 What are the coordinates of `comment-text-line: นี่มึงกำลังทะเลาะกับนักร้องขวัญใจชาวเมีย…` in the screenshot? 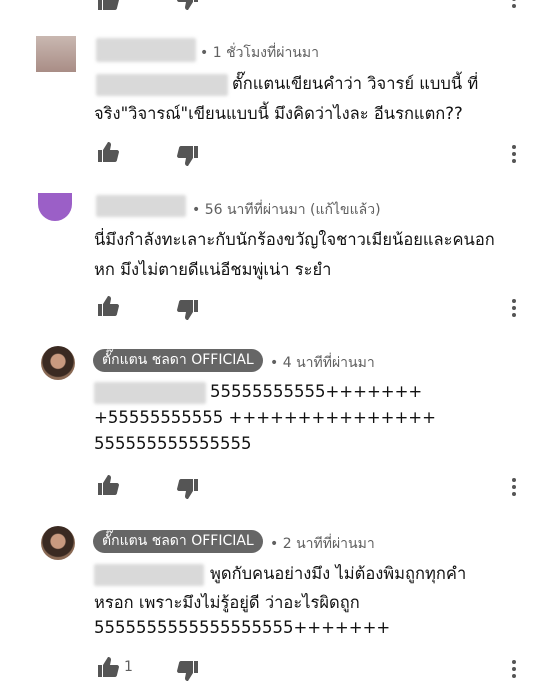 It's located at (294, 239).